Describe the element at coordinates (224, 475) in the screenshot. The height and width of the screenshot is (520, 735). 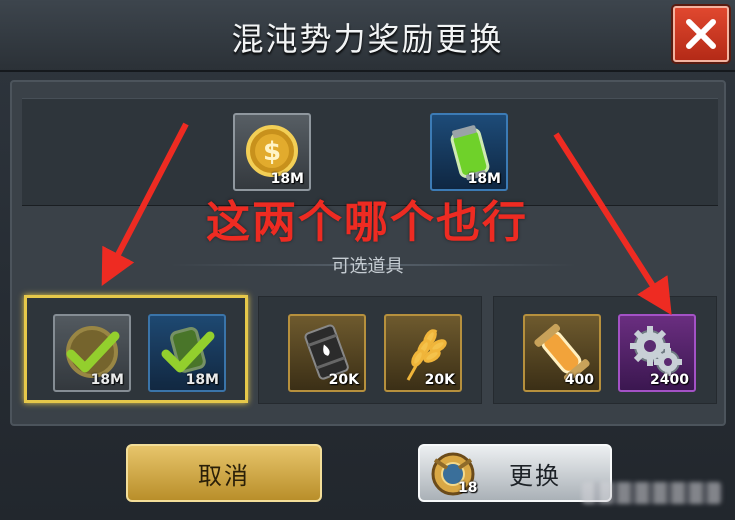
I see `cancel-label: 取消` at that location.